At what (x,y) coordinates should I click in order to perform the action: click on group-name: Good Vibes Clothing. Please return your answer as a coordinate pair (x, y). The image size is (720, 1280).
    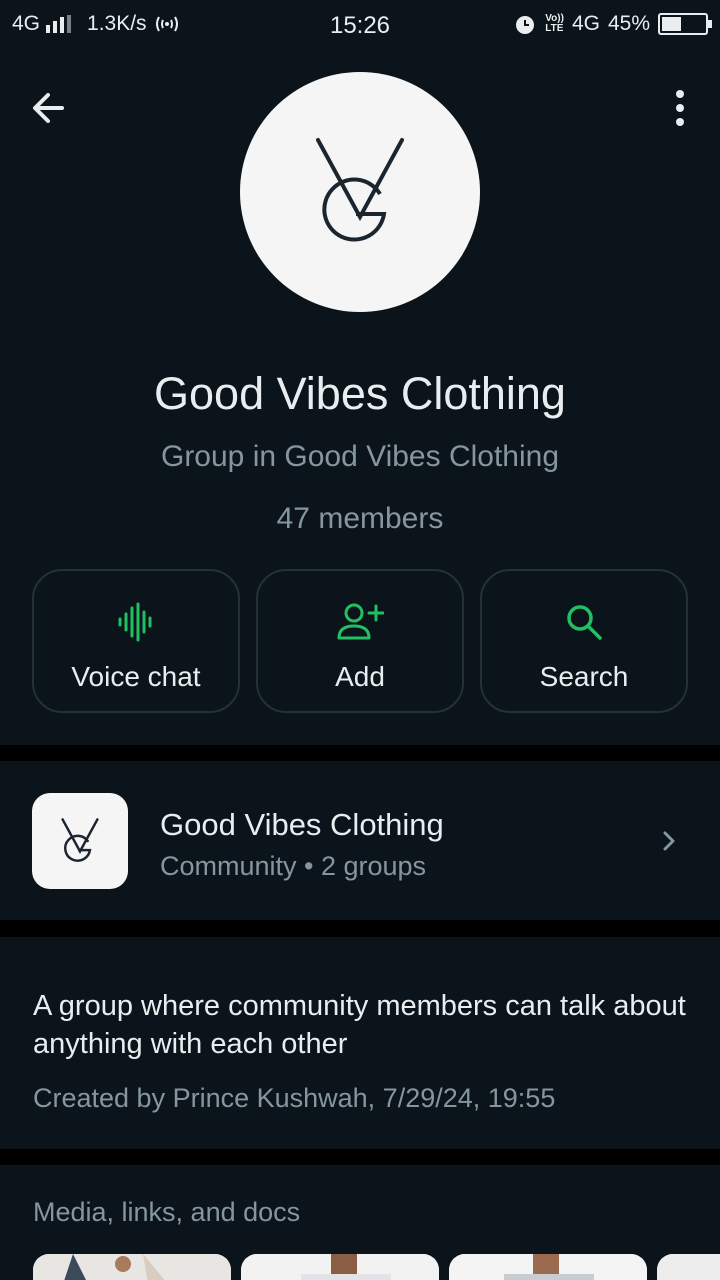
    Looking at the image, I should click on (360, 393).